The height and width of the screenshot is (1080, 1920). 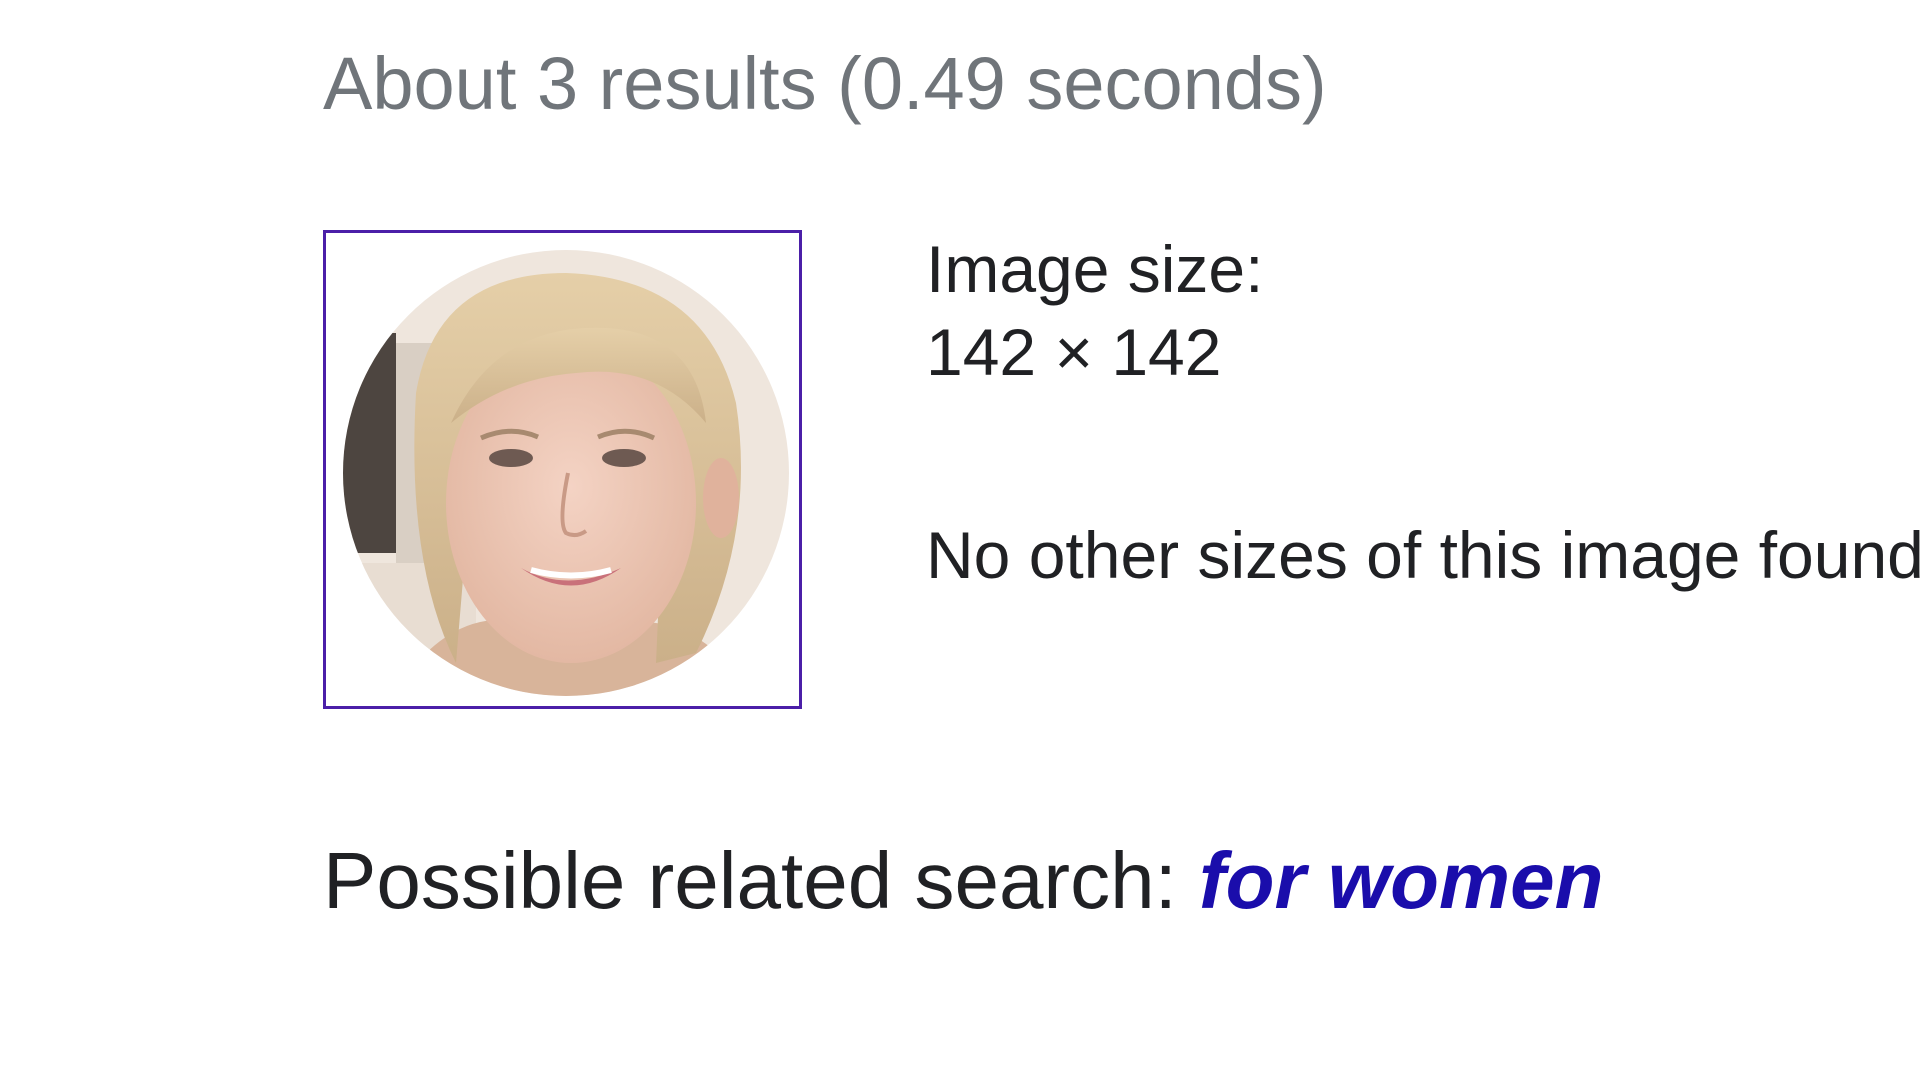 I want to click on related-search-link: for women, so click(x=1401, y=880).